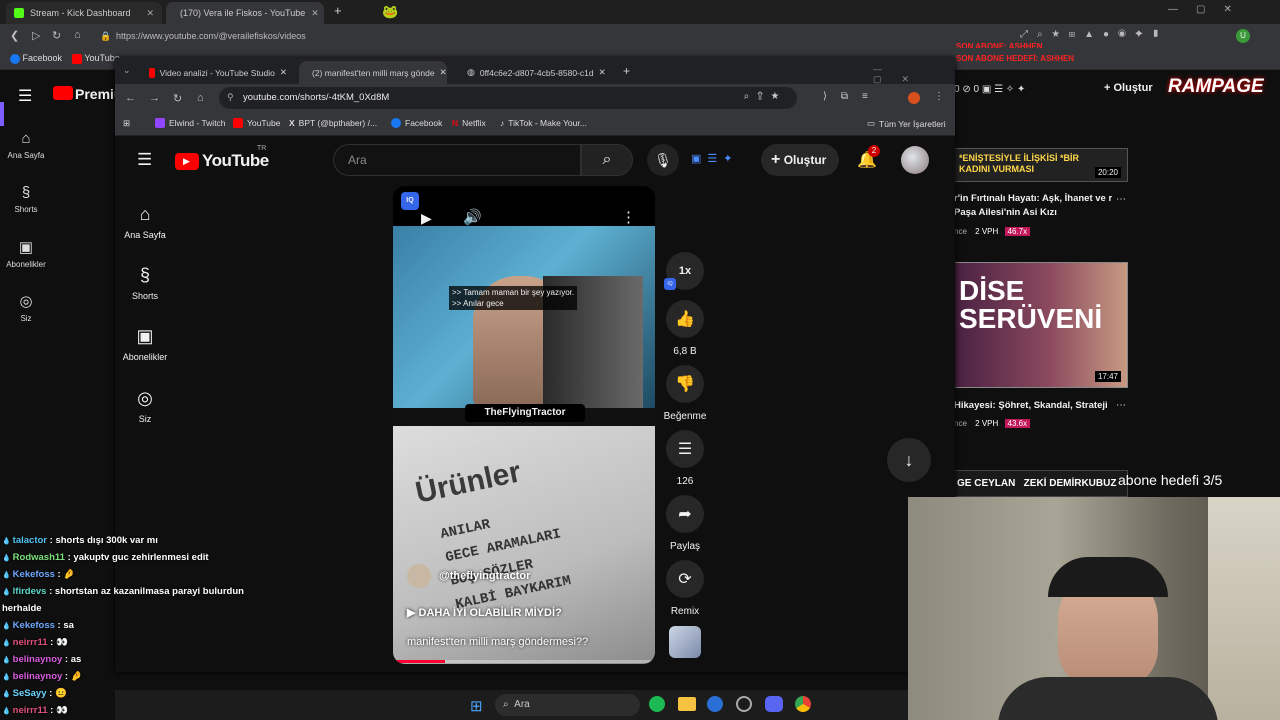 This screenshot has width=1280, height=720. I want to click on url-field: ⚲ youtube.com/shorts/-4tKM_0Xd8M ⌕⇪★, so click(508, 98).